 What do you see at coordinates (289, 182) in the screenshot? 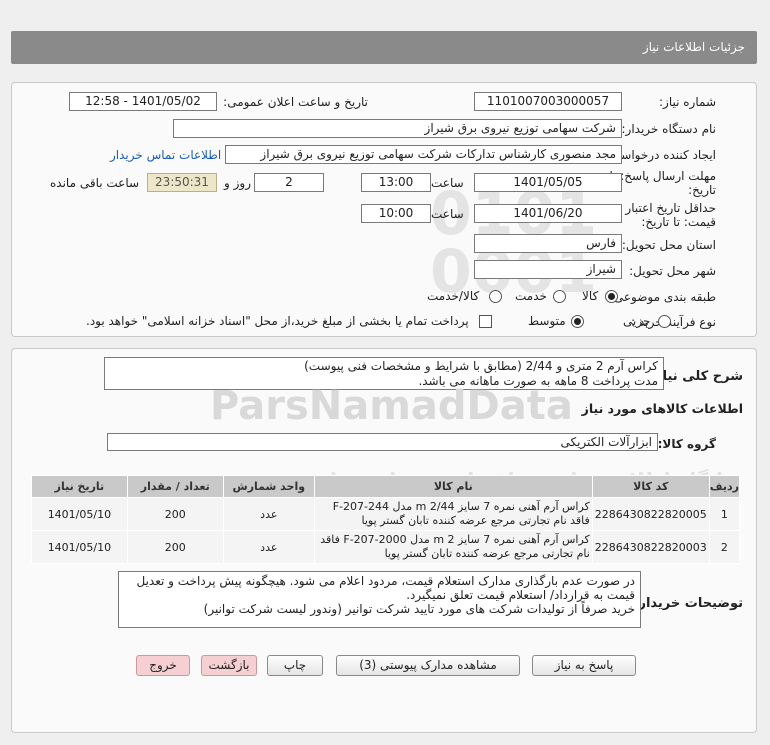
I see `days-field: 2` at bounding box center [289, 182].